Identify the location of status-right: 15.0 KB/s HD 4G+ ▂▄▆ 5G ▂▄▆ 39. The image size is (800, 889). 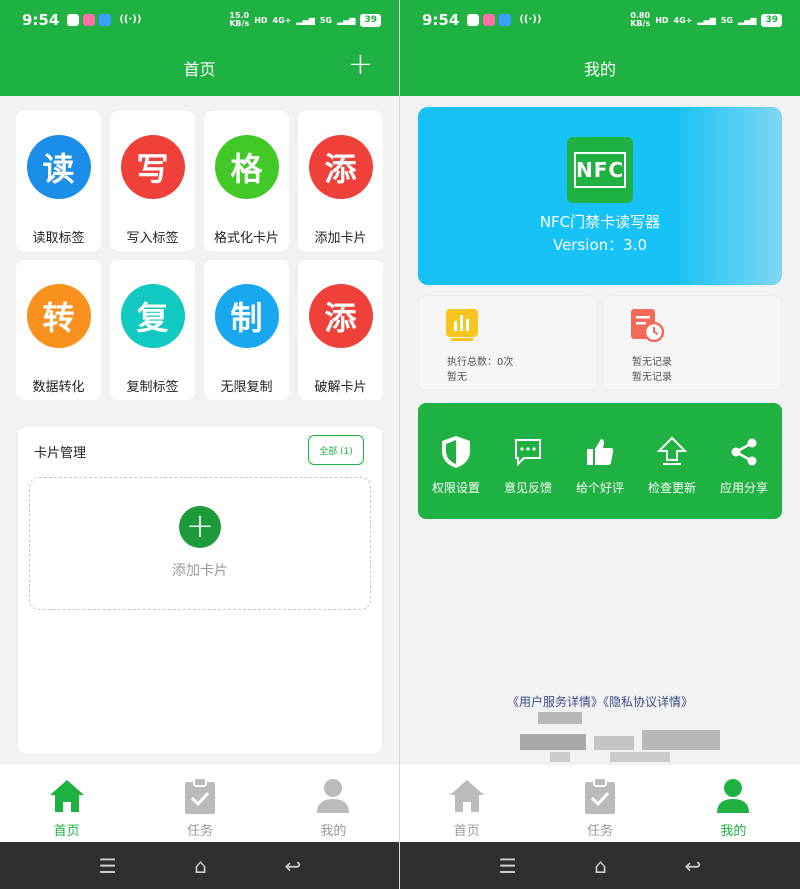
(305, 20).